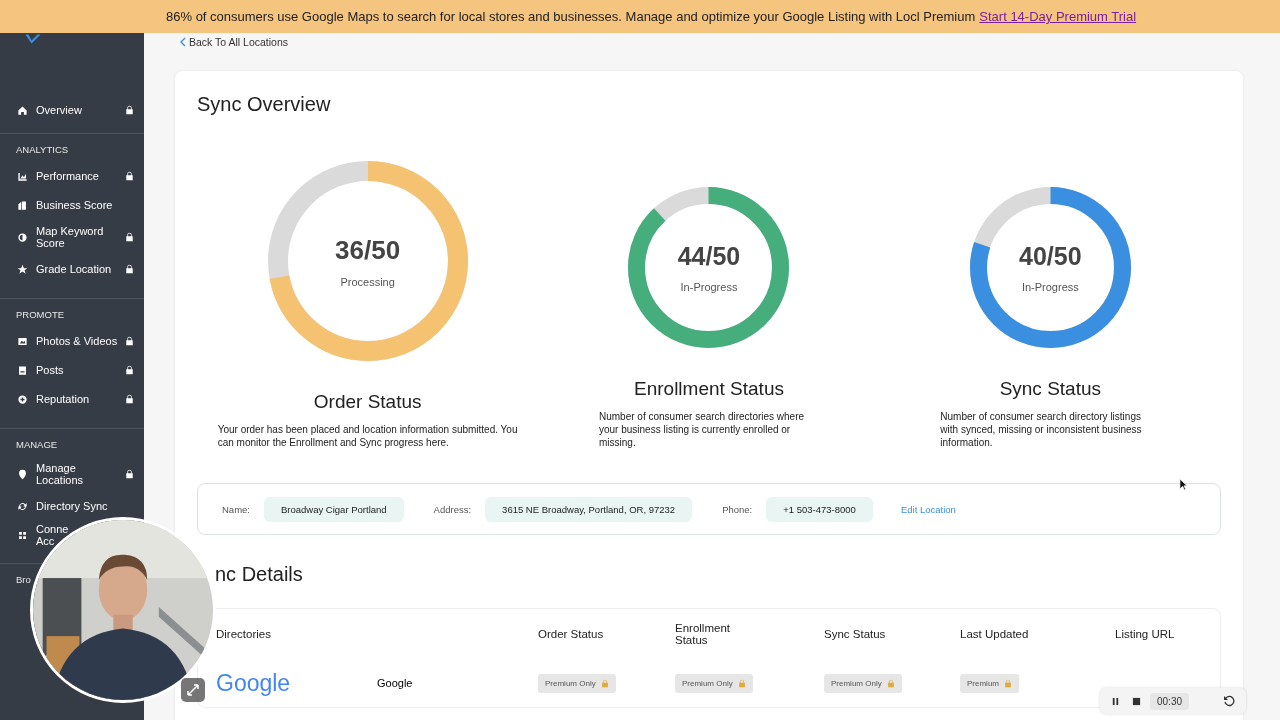 The image size is (1280, 720). I want to click on section-title: nc Details, so click(259, 574).